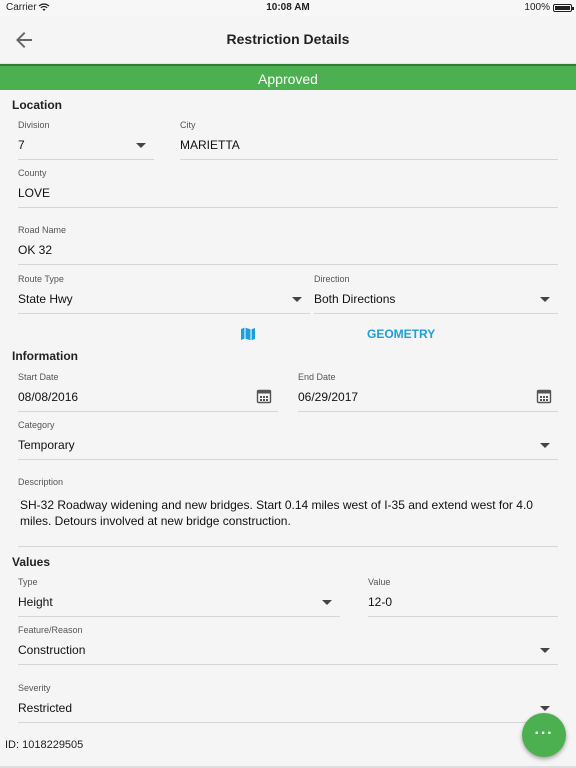  What do you see at coordinates (32, 173) in the screenshot?
I see `county-label: County` at bounding box center [32, 173].